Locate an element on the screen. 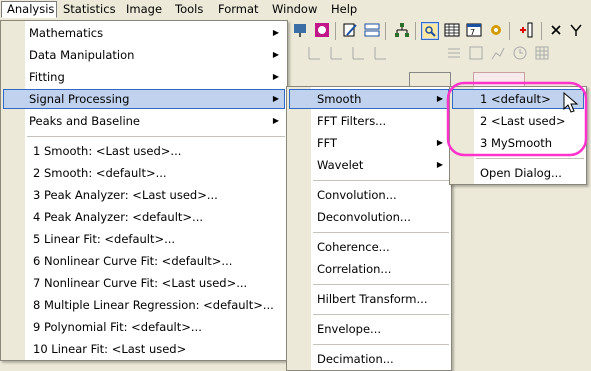 The width and height of the screenshot is (591, 371). recent-item-10: 10 Linear Fit: <Last used> is located at coordinates (144, 349).